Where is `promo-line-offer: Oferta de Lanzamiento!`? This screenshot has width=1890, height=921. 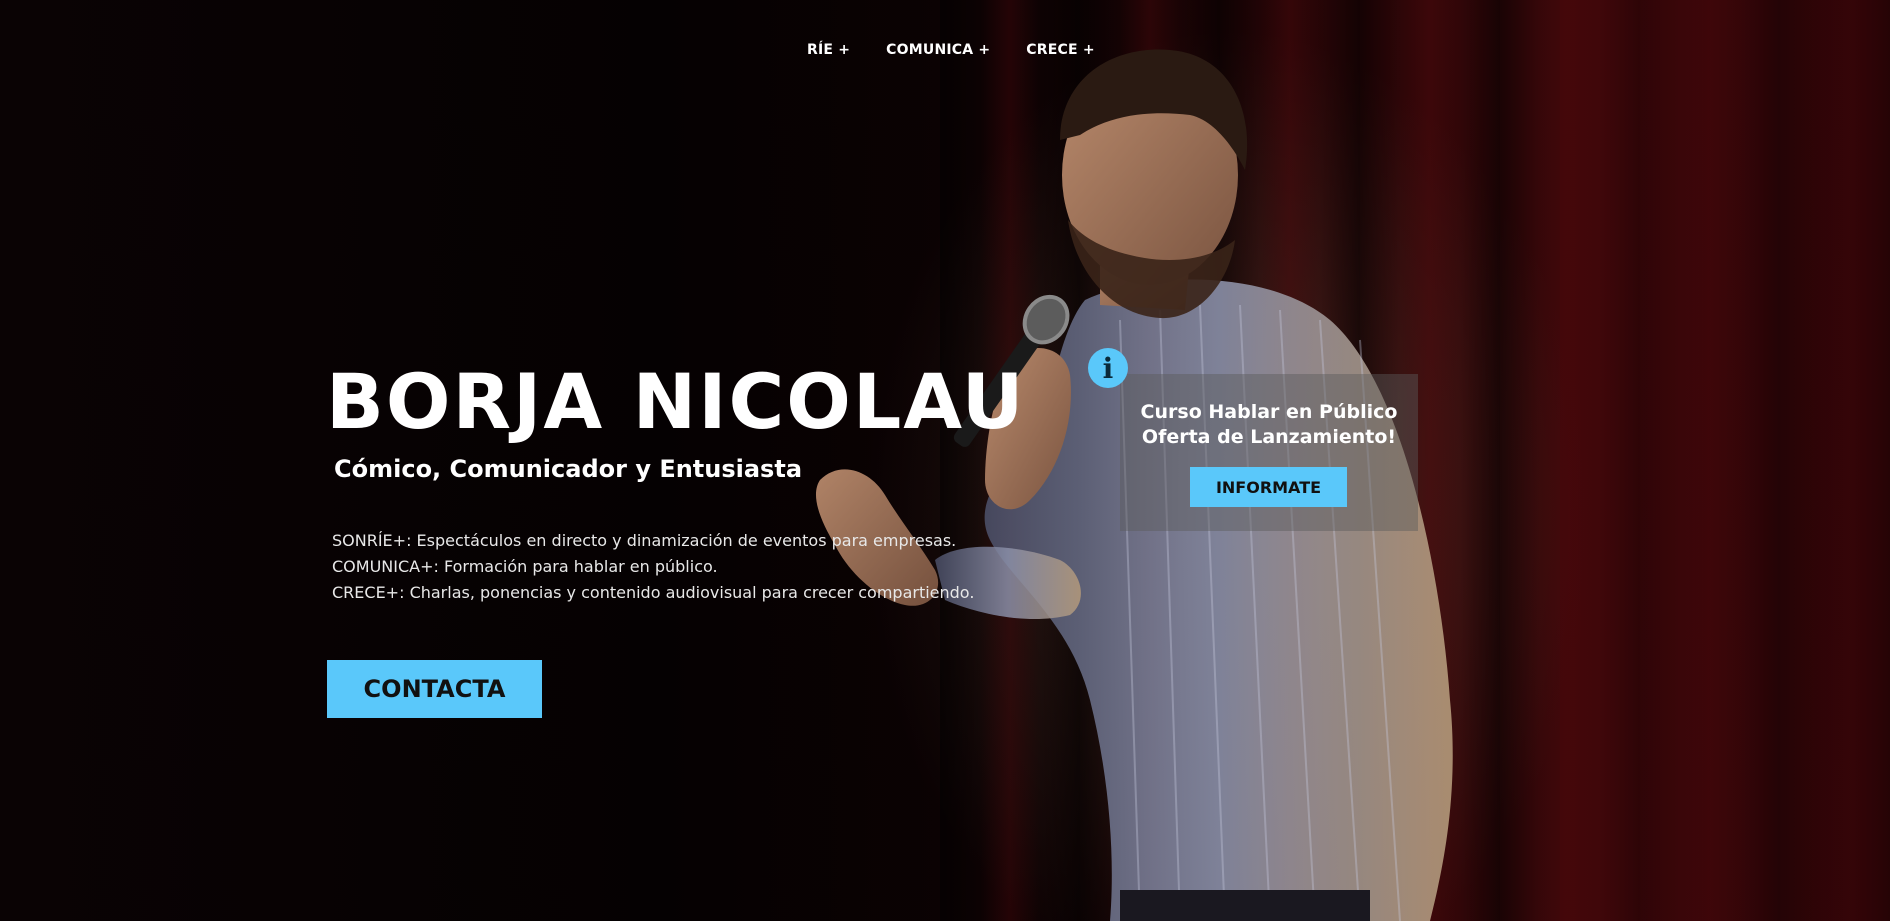 promo-line-offer: Oferta de Lanzamiento! is located at coordinates (1269, 437).